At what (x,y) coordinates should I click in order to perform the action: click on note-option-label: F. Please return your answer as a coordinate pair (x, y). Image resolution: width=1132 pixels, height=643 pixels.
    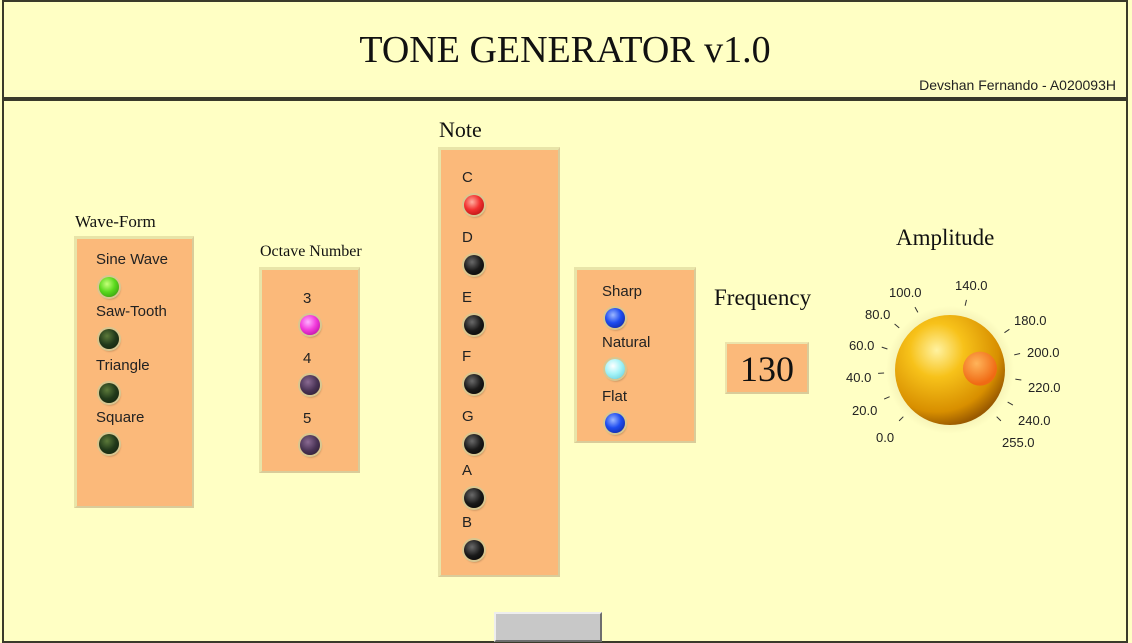
    Looking at the image, I should click on (466, 356).